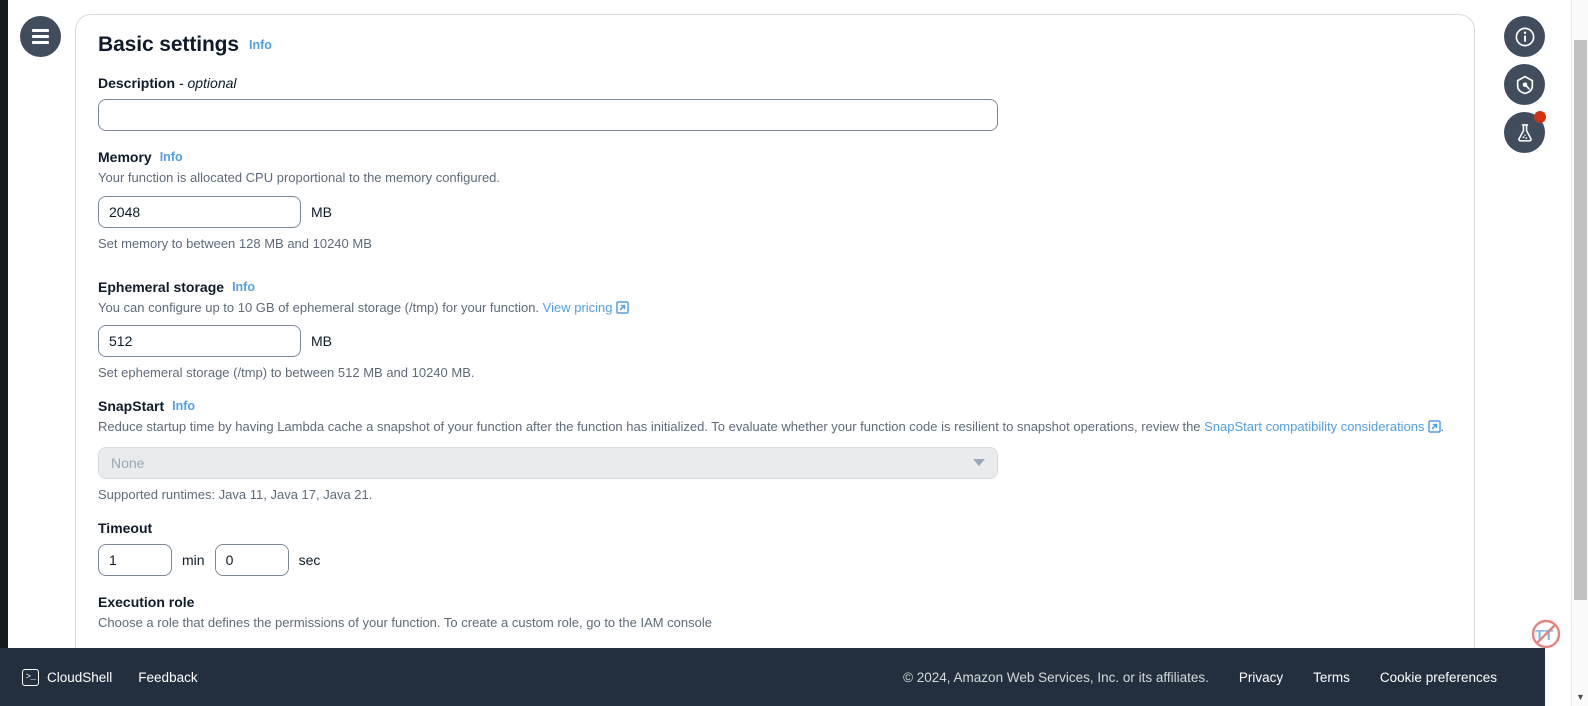  I want to click on cloudshell-button: >_ CloudShell, so click(67, 677).